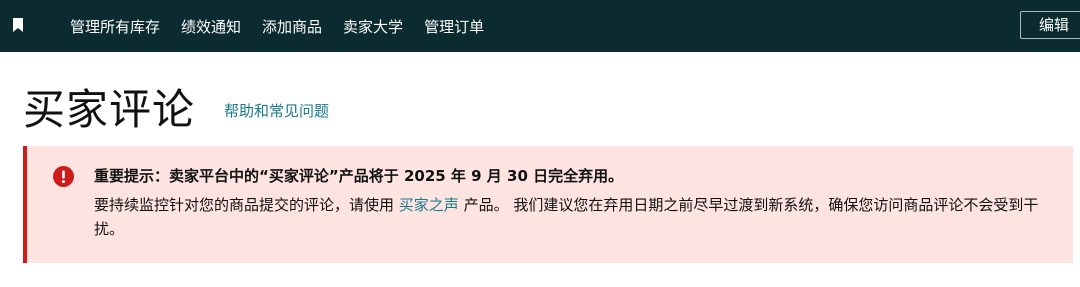  I want to click on page-title: 买家评论, so click(109, 109).